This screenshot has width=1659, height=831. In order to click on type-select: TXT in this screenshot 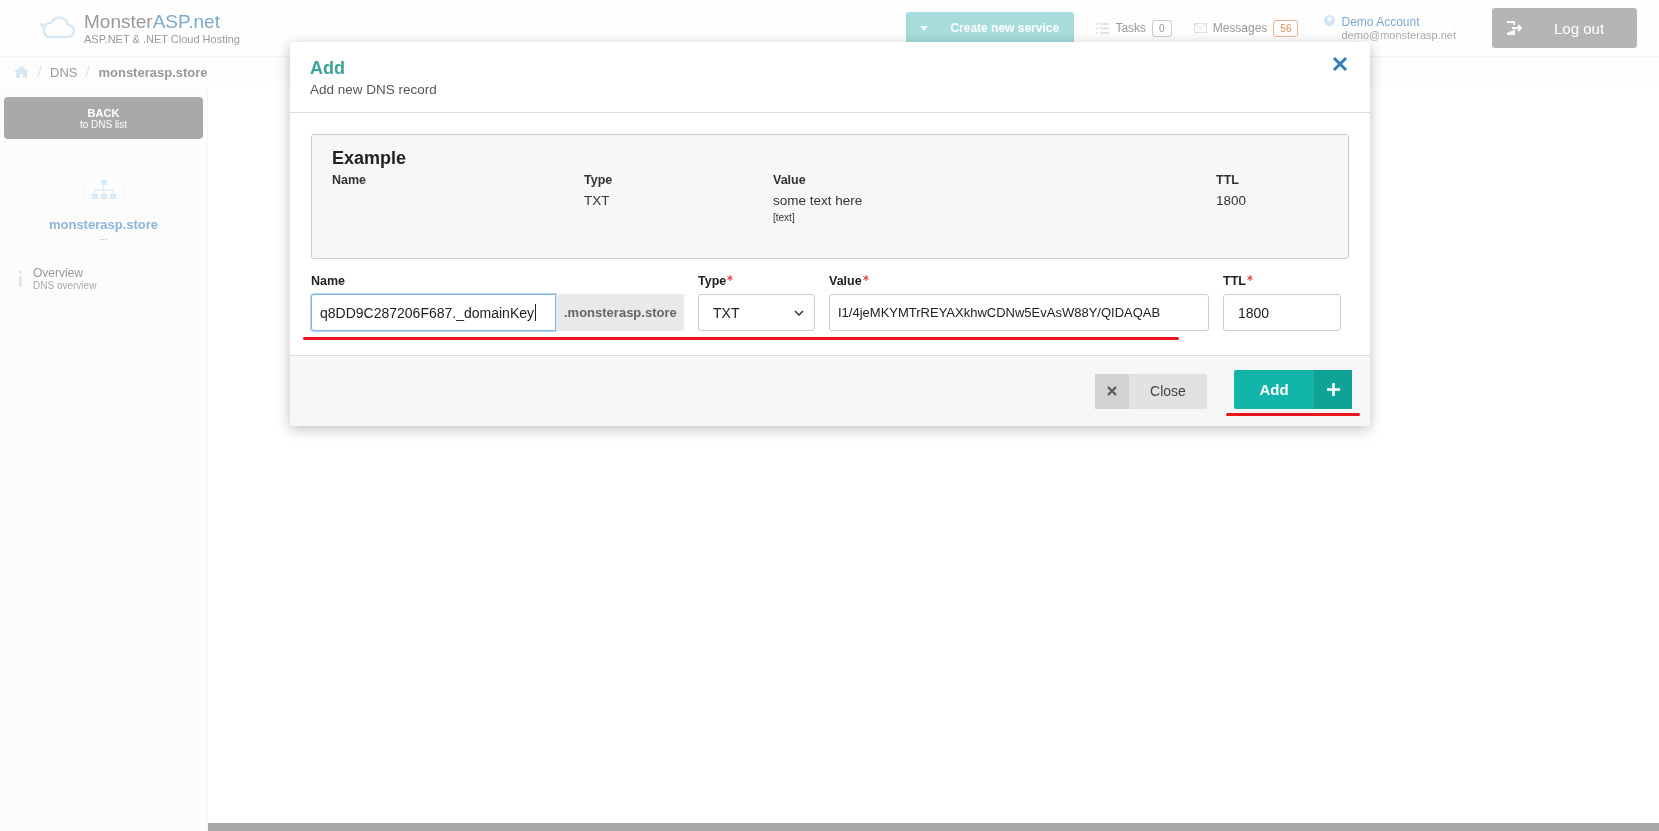, I will do `click(756, 312)`.